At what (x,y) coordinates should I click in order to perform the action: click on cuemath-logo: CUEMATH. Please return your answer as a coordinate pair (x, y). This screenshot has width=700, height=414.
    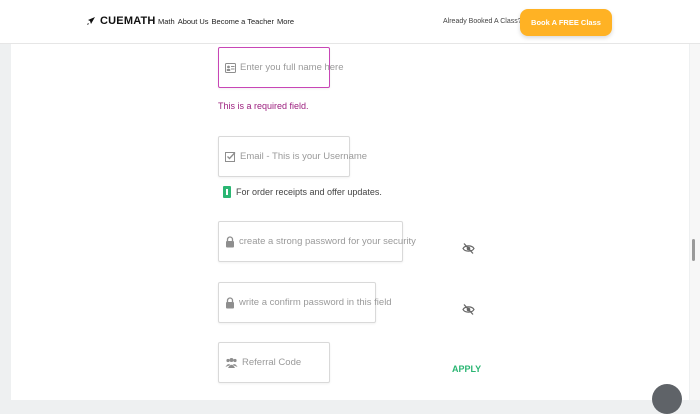
    Looking at the image, I should click on (121, 21).